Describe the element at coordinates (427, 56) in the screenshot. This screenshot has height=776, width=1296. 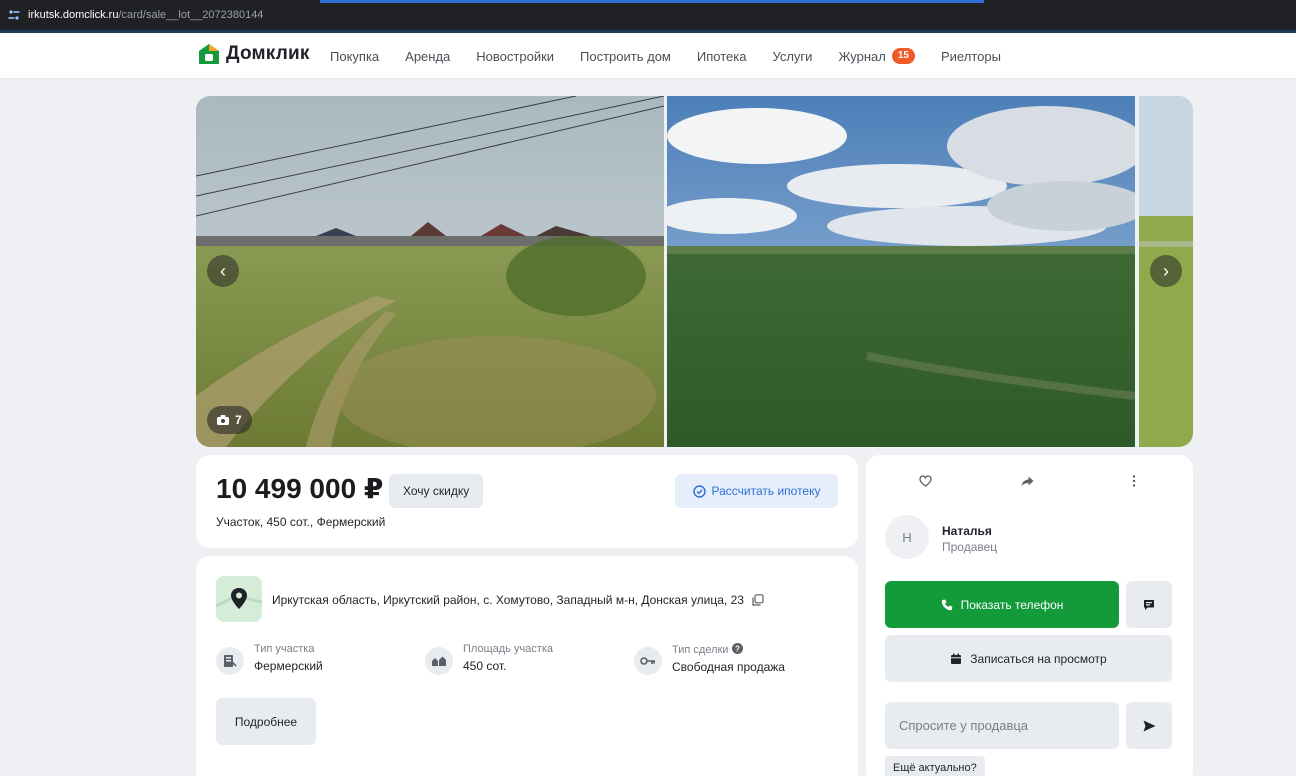
I see `nav-item-rent: Аренда` at that location.